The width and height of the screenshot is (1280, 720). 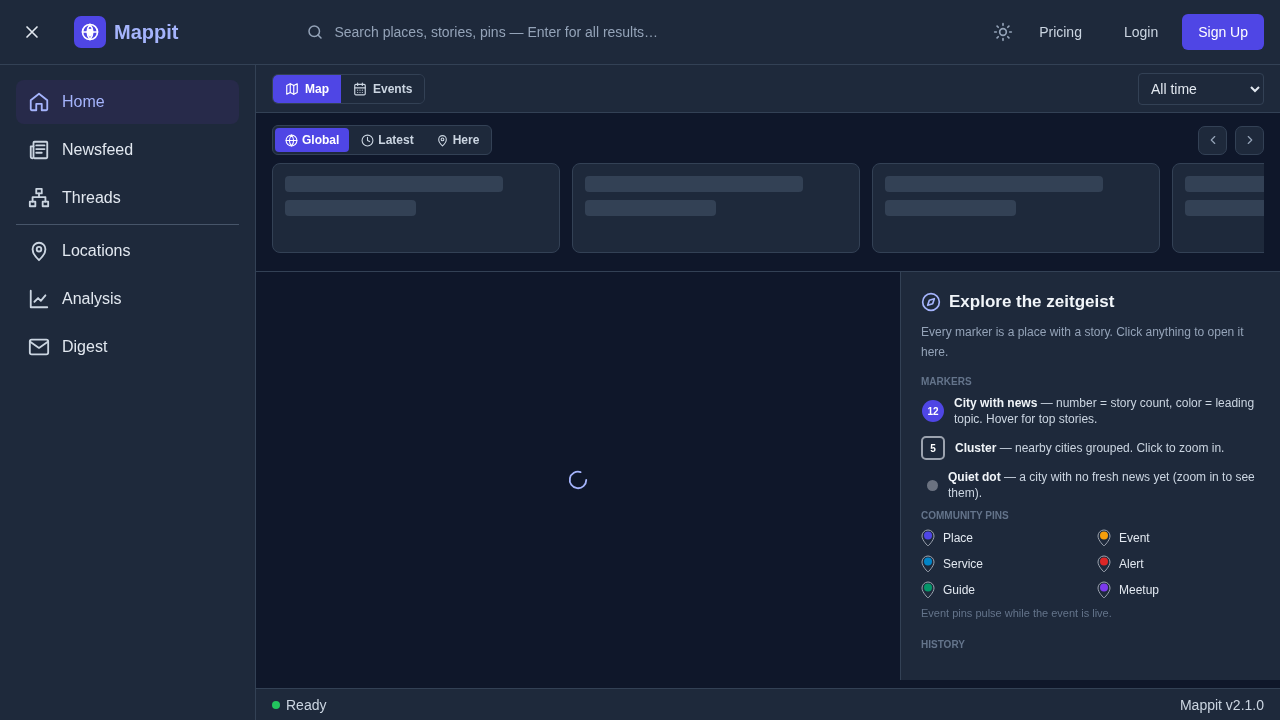 I want to click on status-text: Ready, so click(x=306, y=704).